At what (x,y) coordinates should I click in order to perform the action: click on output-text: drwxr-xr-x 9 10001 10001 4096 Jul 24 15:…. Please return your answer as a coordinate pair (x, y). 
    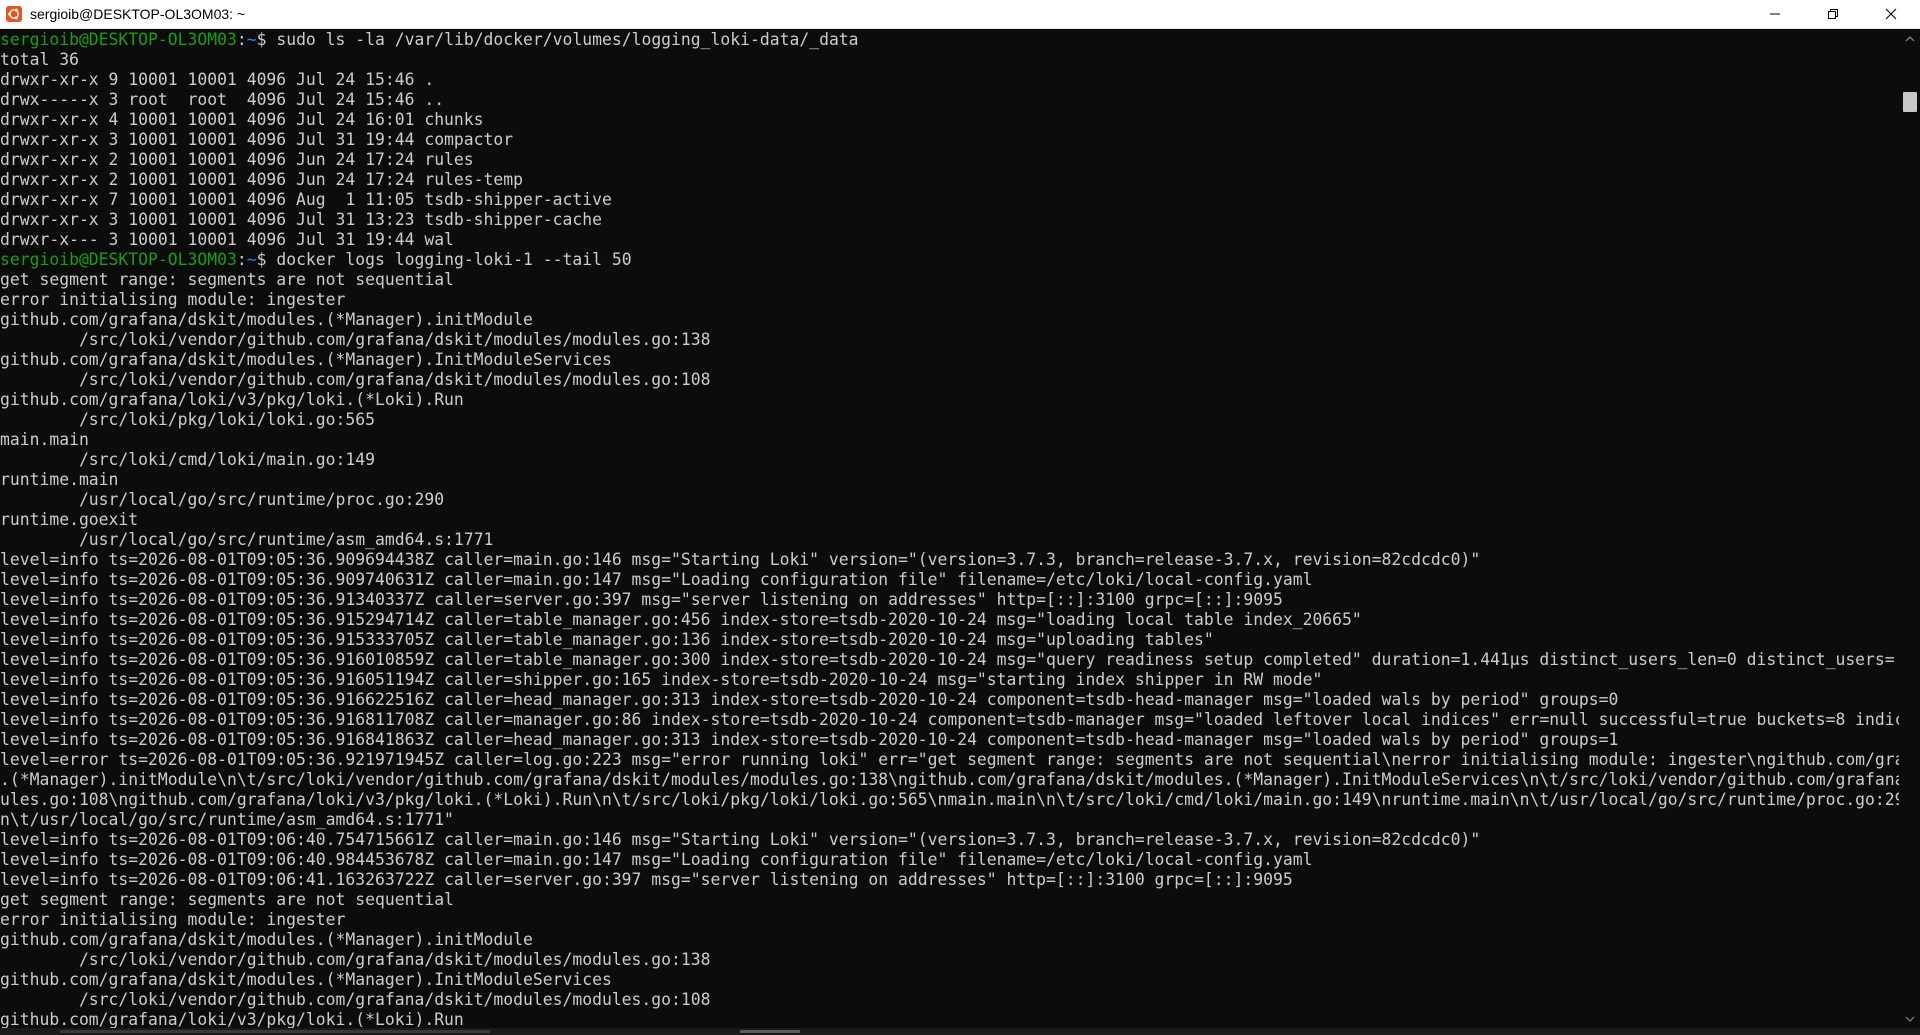
    Looking at the image, I should click on (217, 79).